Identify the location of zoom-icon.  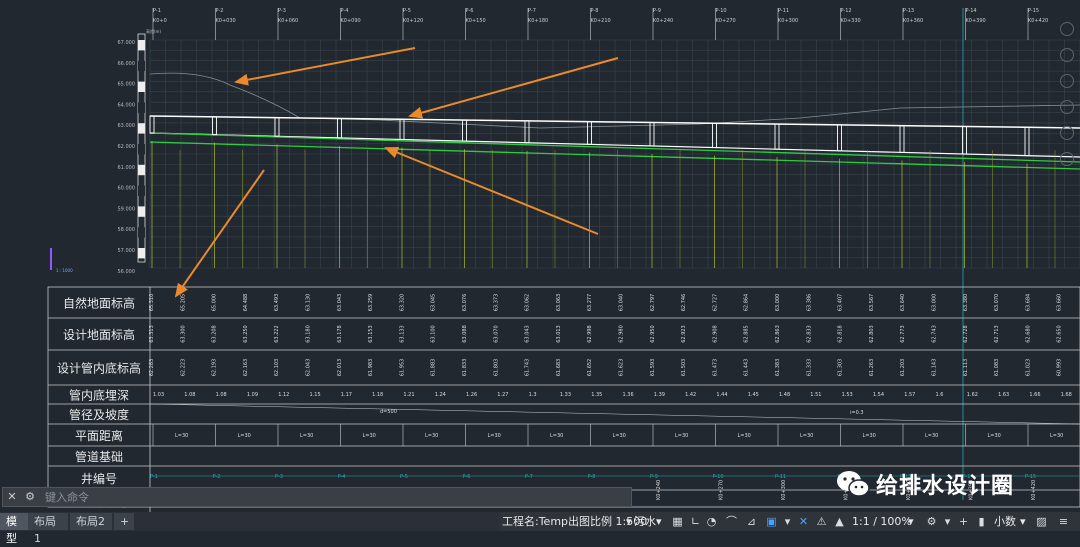
(1067, 55).